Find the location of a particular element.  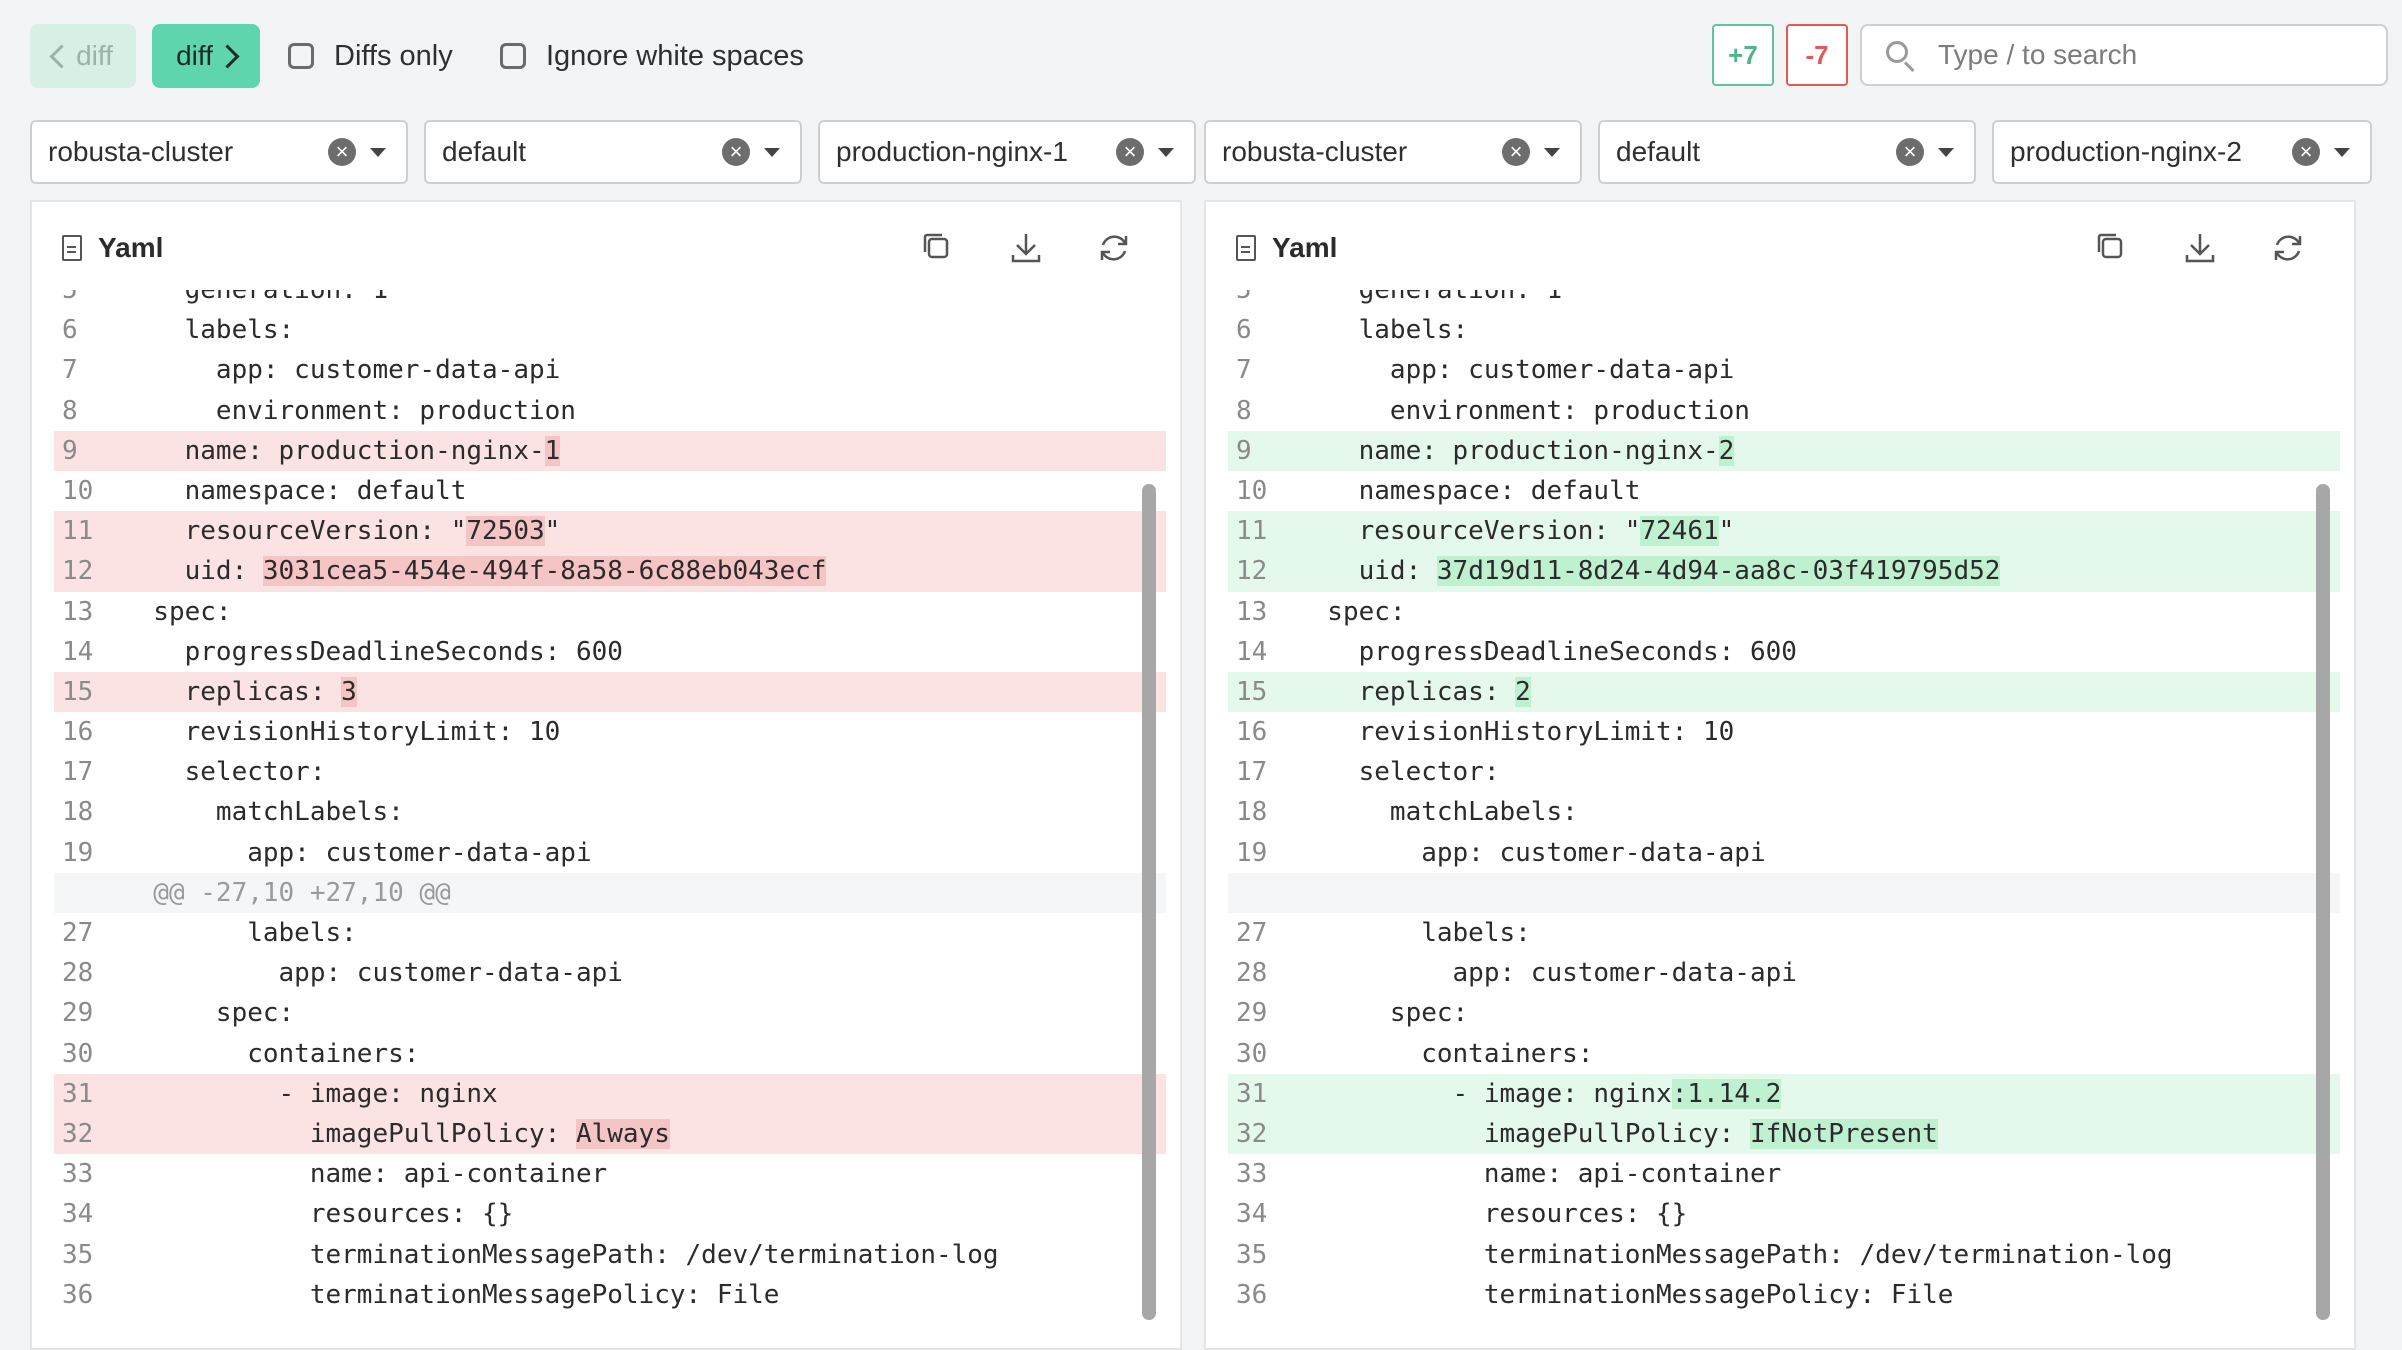

code-line: 8 environment: production is located at coordinates (610, 411).